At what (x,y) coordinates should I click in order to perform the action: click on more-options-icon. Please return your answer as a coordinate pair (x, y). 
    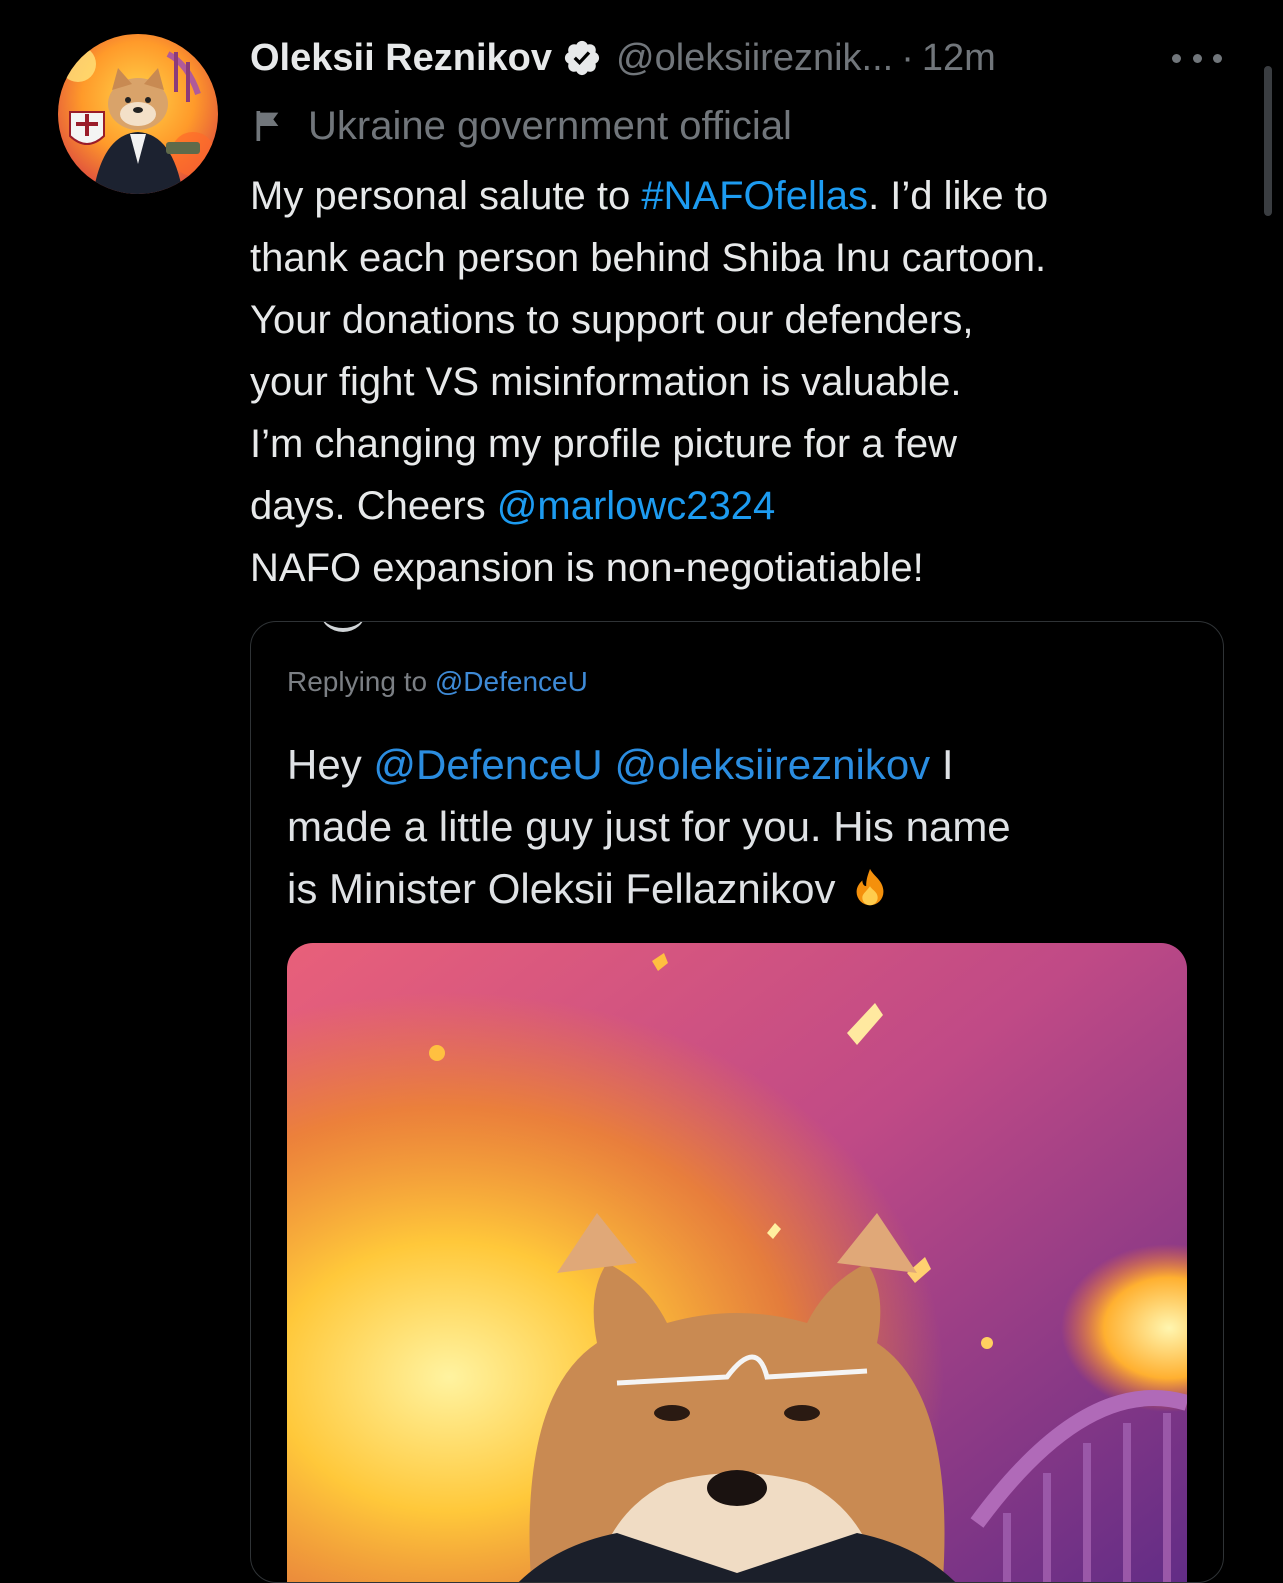
    Looking at the image, I should click on (1197, 58).